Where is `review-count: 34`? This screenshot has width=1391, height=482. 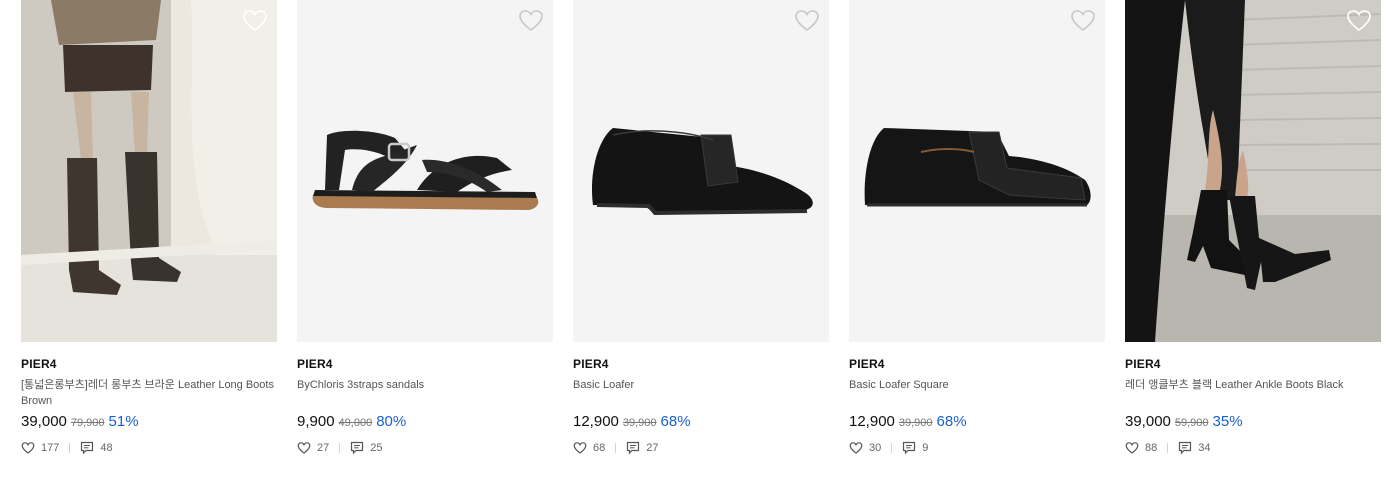
review-count: 34 is located at coordinates (1204, 448).